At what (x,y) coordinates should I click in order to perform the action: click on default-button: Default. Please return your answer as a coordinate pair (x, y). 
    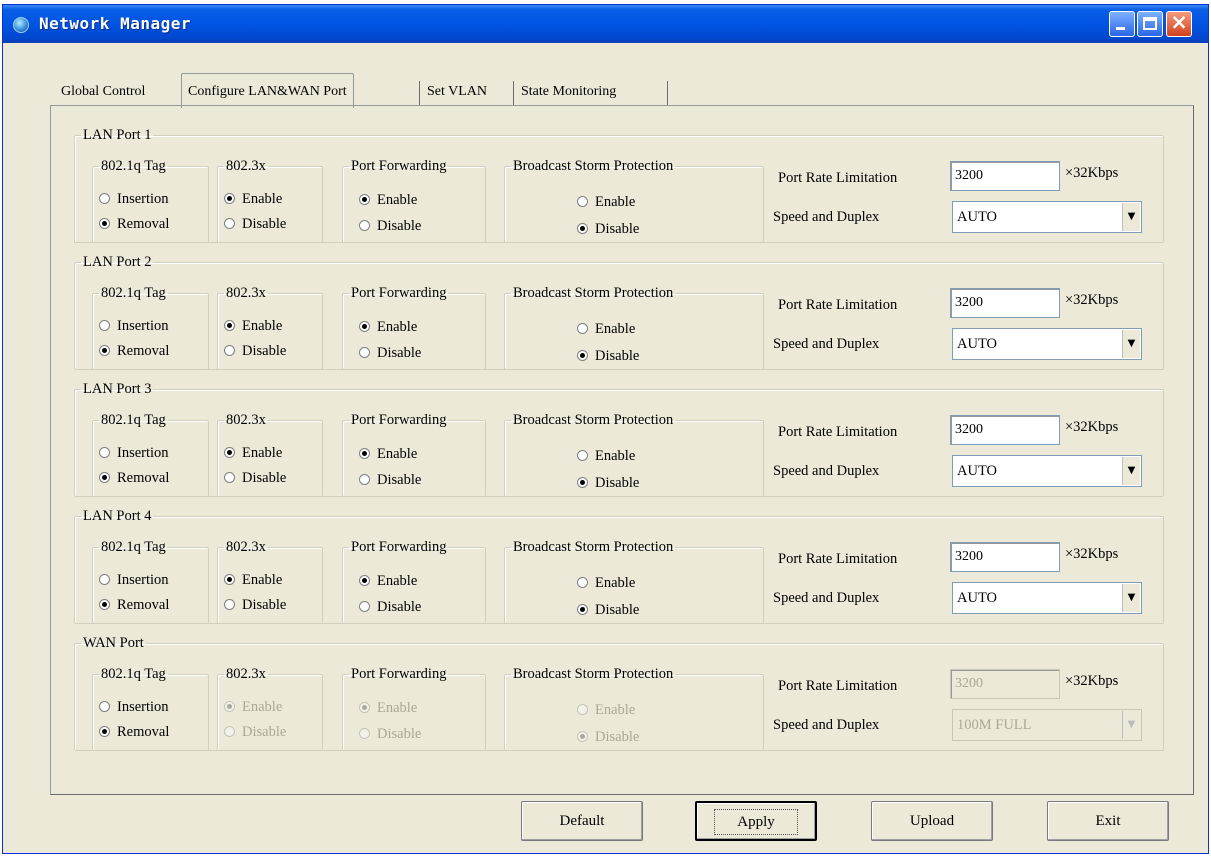
    Looking at the image, I should click on (582, 821).